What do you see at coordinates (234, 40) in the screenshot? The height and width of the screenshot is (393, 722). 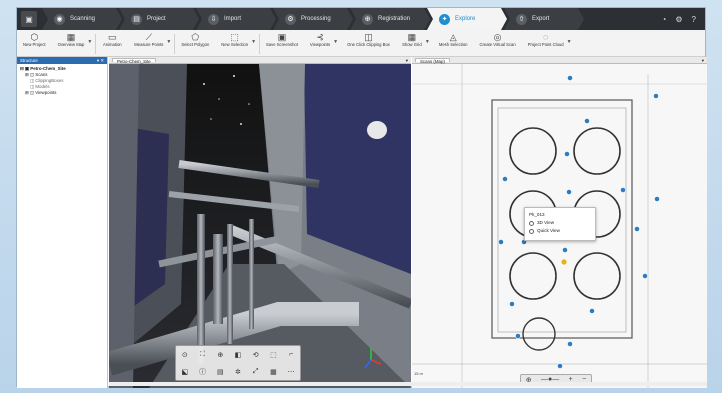 I see `new-selection-button: ⬚ New Selection` at bounding box center [234, 40].